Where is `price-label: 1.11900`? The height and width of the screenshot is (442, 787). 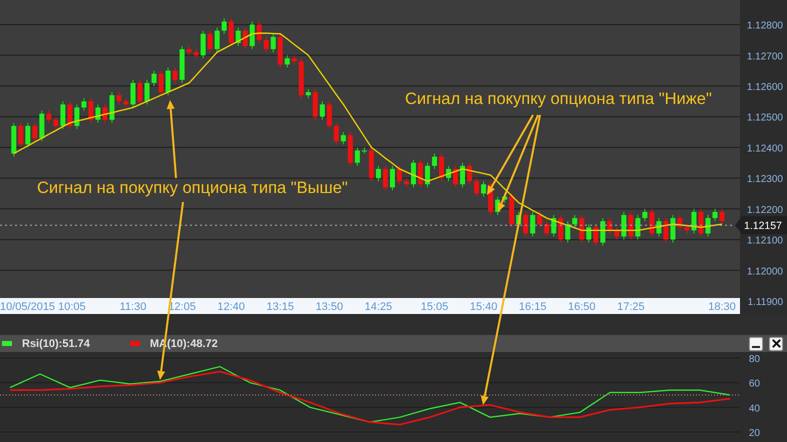
price-label: 1.11900 is located at coordinates (765, 302).